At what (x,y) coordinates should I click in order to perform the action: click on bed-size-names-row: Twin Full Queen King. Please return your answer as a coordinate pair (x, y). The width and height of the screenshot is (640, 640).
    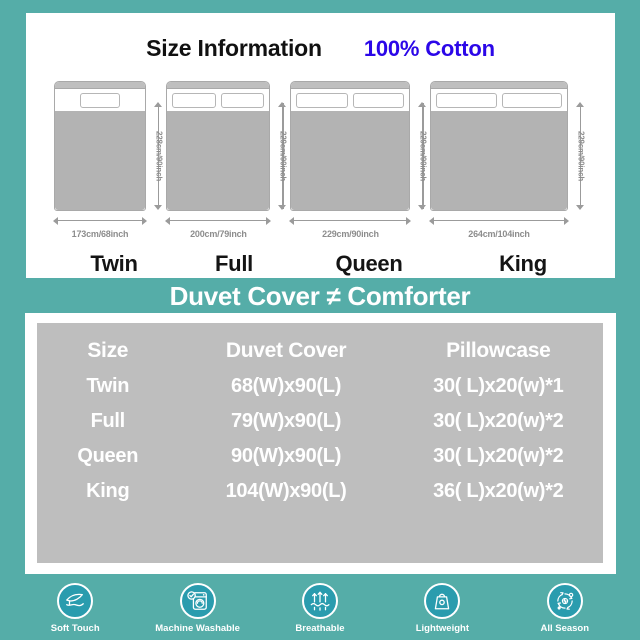
    Looking at the image, I should click on (328, 264).